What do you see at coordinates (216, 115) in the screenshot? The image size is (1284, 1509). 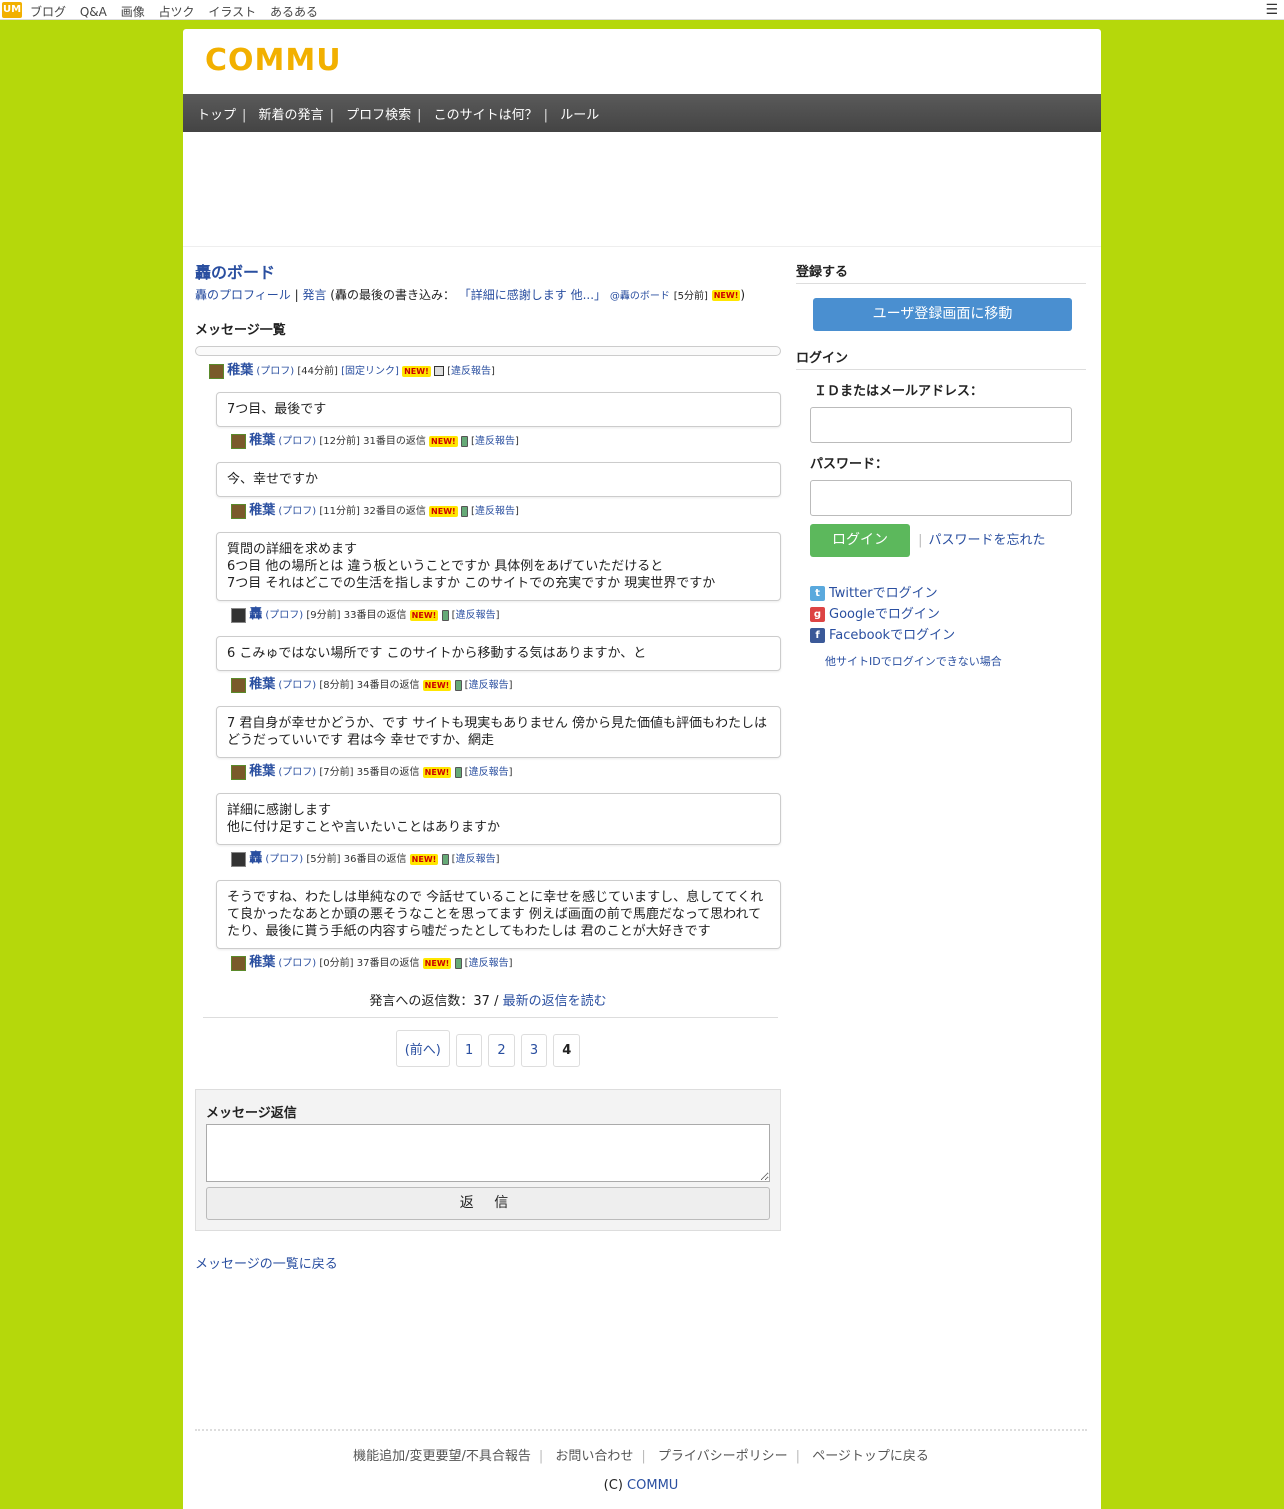 I see `nav-top: トップ` at bounding box center [216, 115].